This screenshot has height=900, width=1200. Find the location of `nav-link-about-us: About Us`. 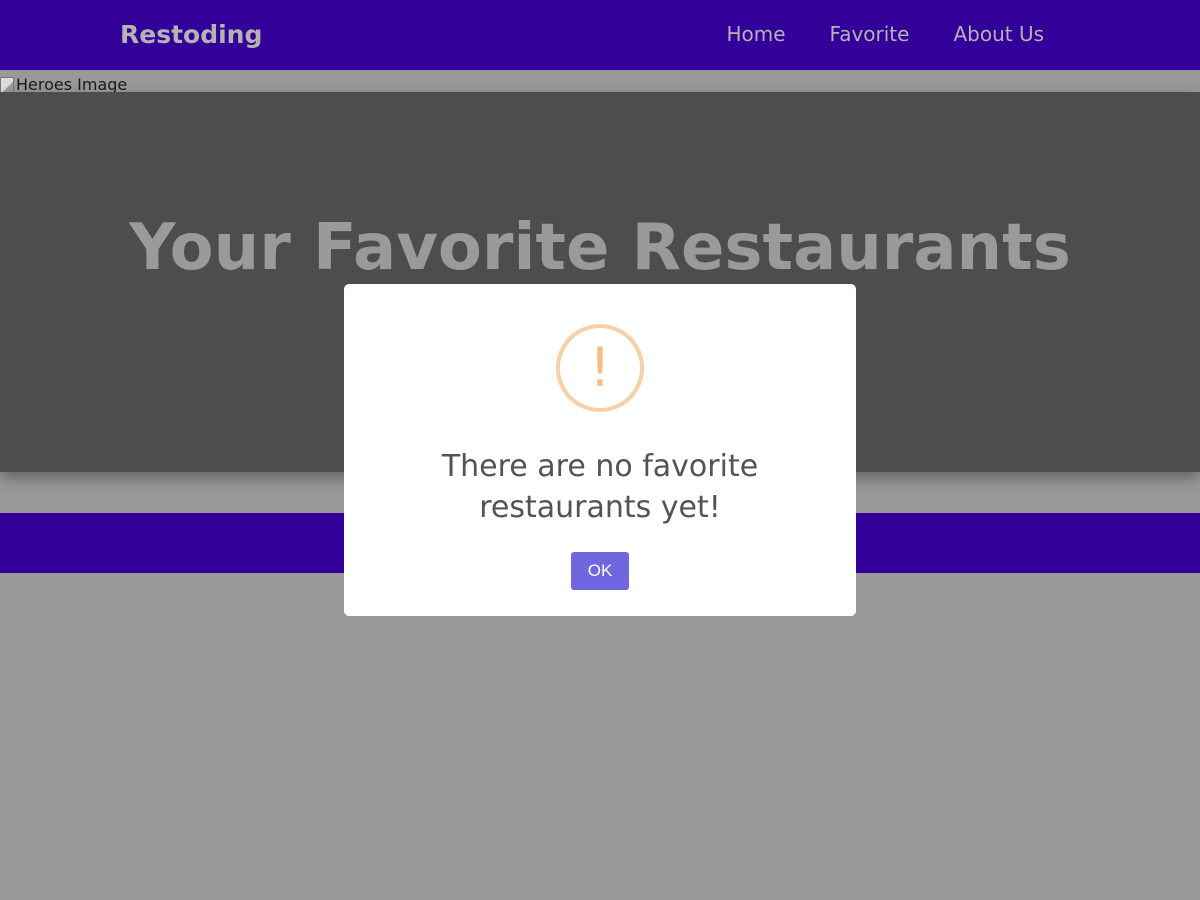

nav-link-about-us: About Us is located at coordinates (987, 34).